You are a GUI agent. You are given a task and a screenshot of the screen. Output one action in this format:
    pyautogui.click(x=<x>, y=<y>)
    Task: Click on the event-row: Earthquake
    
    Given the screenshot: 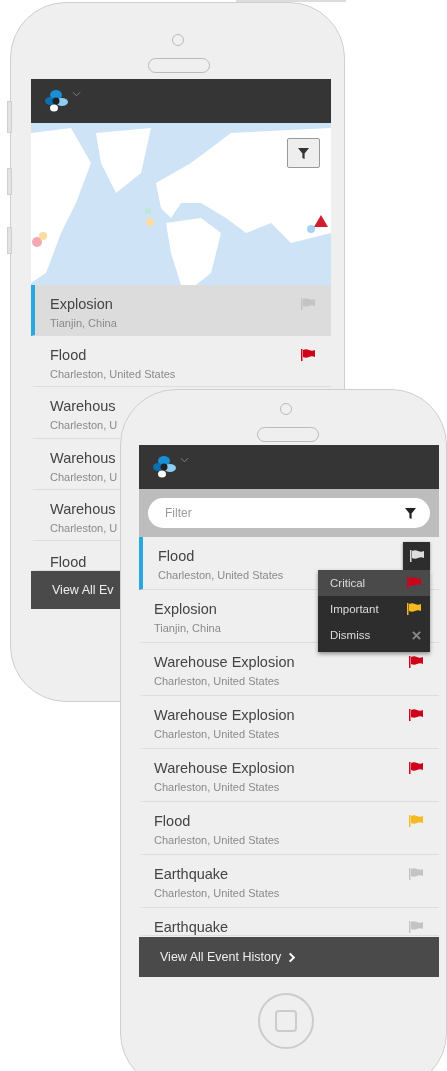 What is the action you would take?
    pyautogui.click(x=289, y=922)
    